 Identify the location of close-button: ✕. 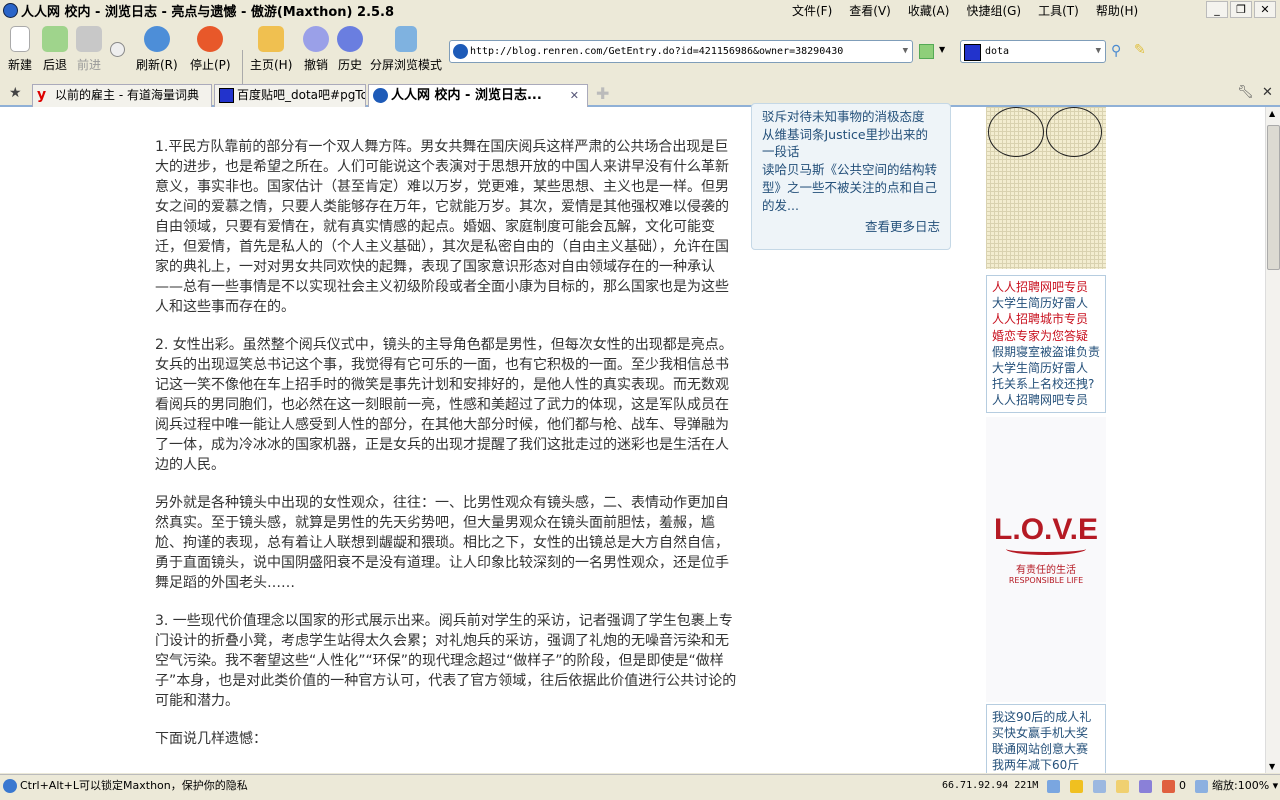
(1265, 9).